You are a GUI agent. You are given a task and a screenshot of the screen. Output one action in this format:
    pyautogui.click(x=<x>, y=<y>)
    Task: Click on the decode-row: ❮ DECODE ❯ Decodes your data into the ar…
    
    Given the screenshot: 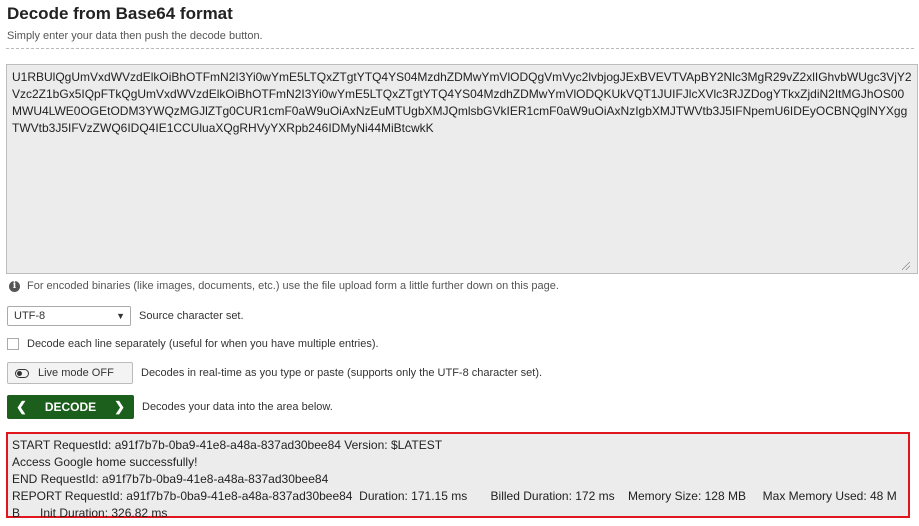 What is the action you would take?
    pyautogui.click(x=170, y=407)
    